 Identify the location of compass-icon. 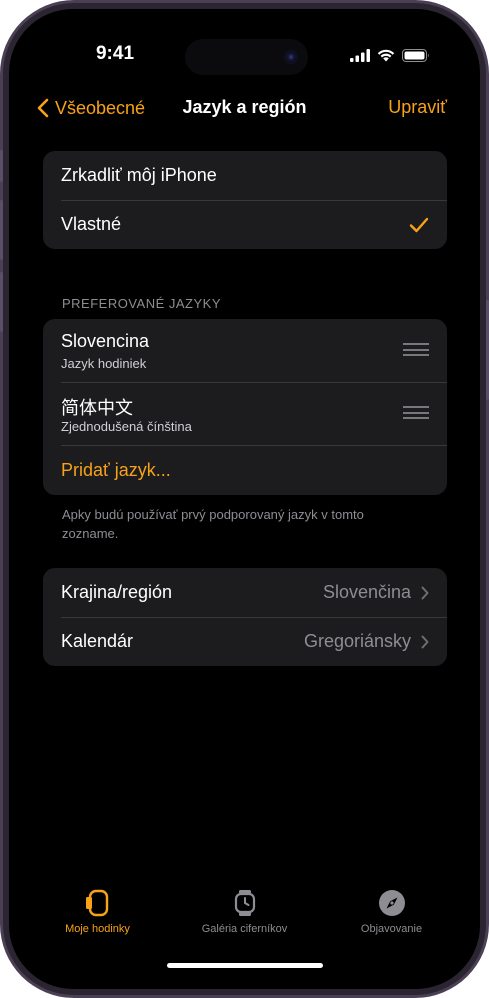
(391, 903).